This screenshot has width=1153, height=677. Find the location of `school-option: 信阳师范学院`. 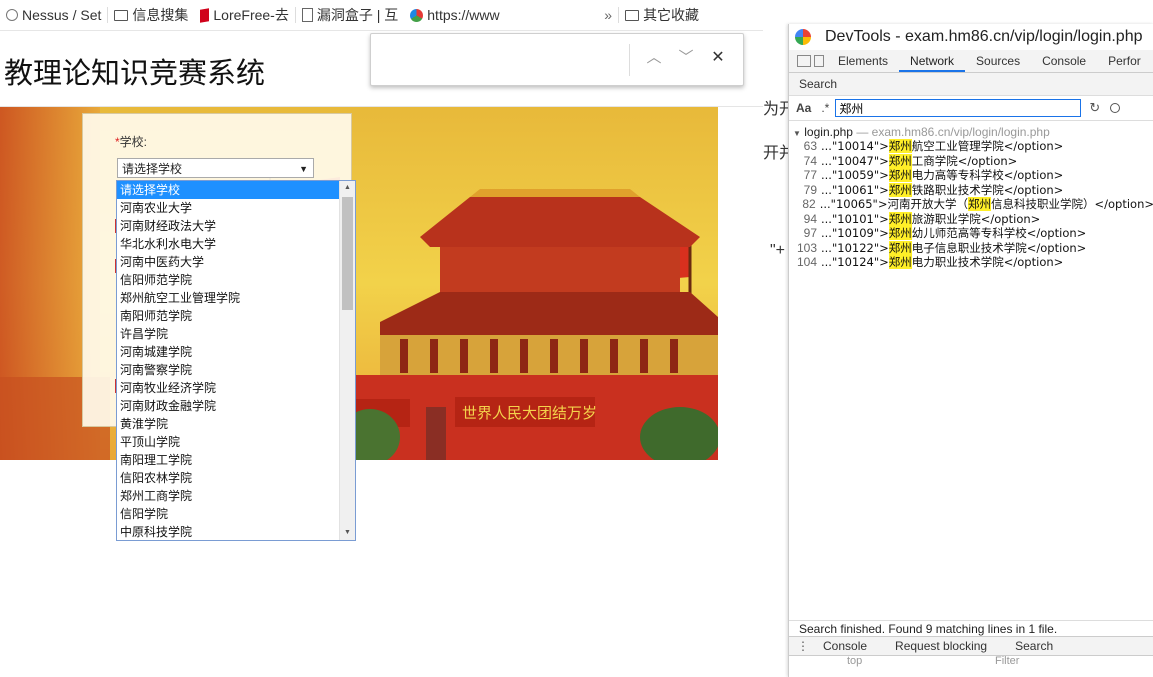

school-option: 信阳师范学院 is located at coordinates (228, 280).